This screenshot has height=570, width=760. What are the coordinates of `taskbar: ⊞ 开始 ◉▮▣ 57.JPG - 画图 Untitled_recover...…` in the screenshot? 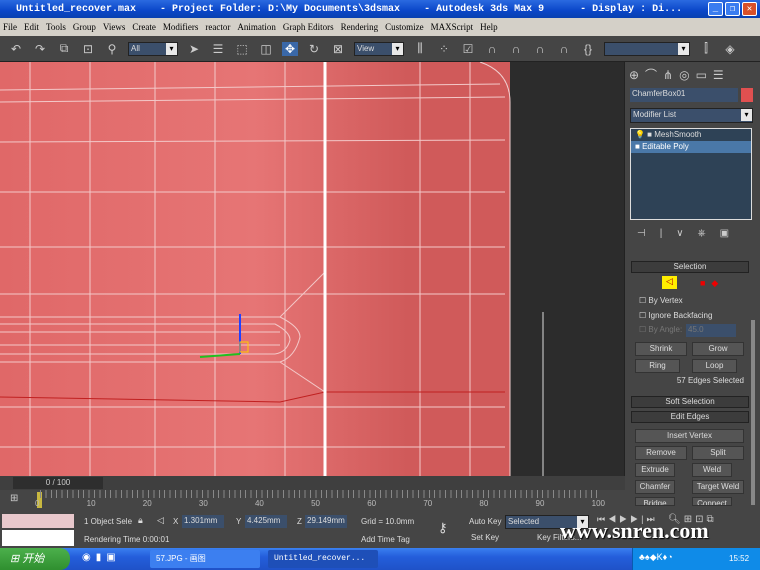 It's located at (380, 559).